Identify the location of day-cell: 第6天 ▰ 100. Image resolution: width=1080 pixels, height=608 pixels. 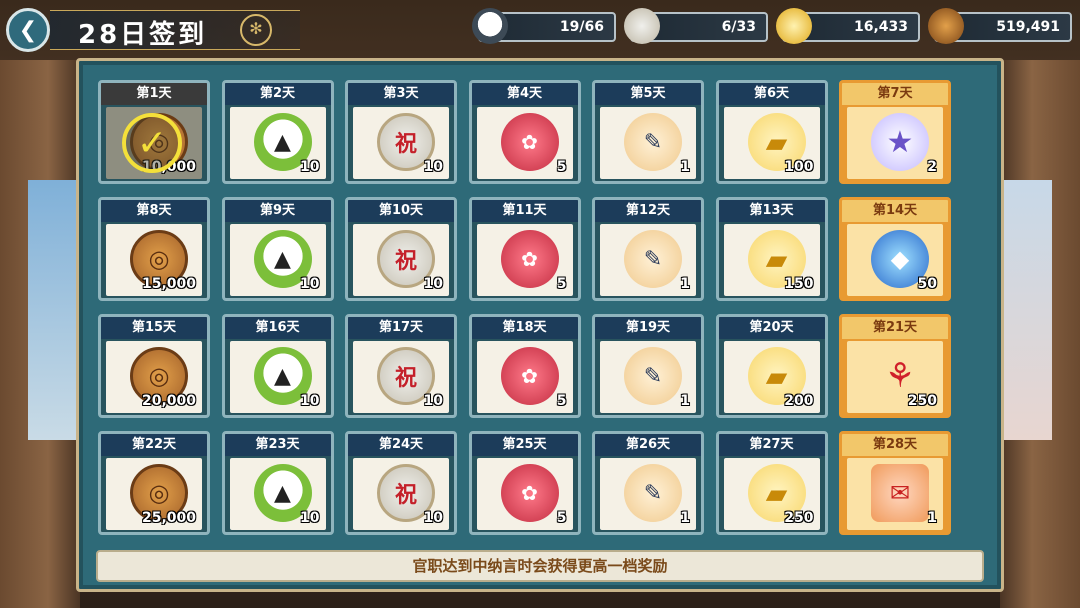
(771, 132).